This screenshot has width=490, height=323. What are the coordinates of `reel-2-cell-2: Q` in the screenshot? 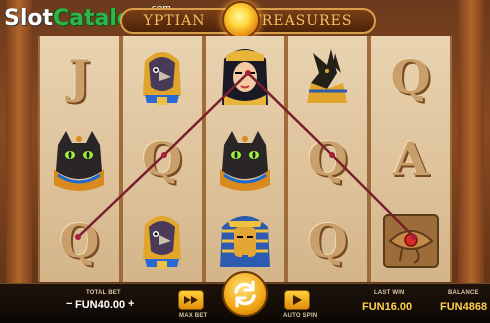 It's located at (162, 159).